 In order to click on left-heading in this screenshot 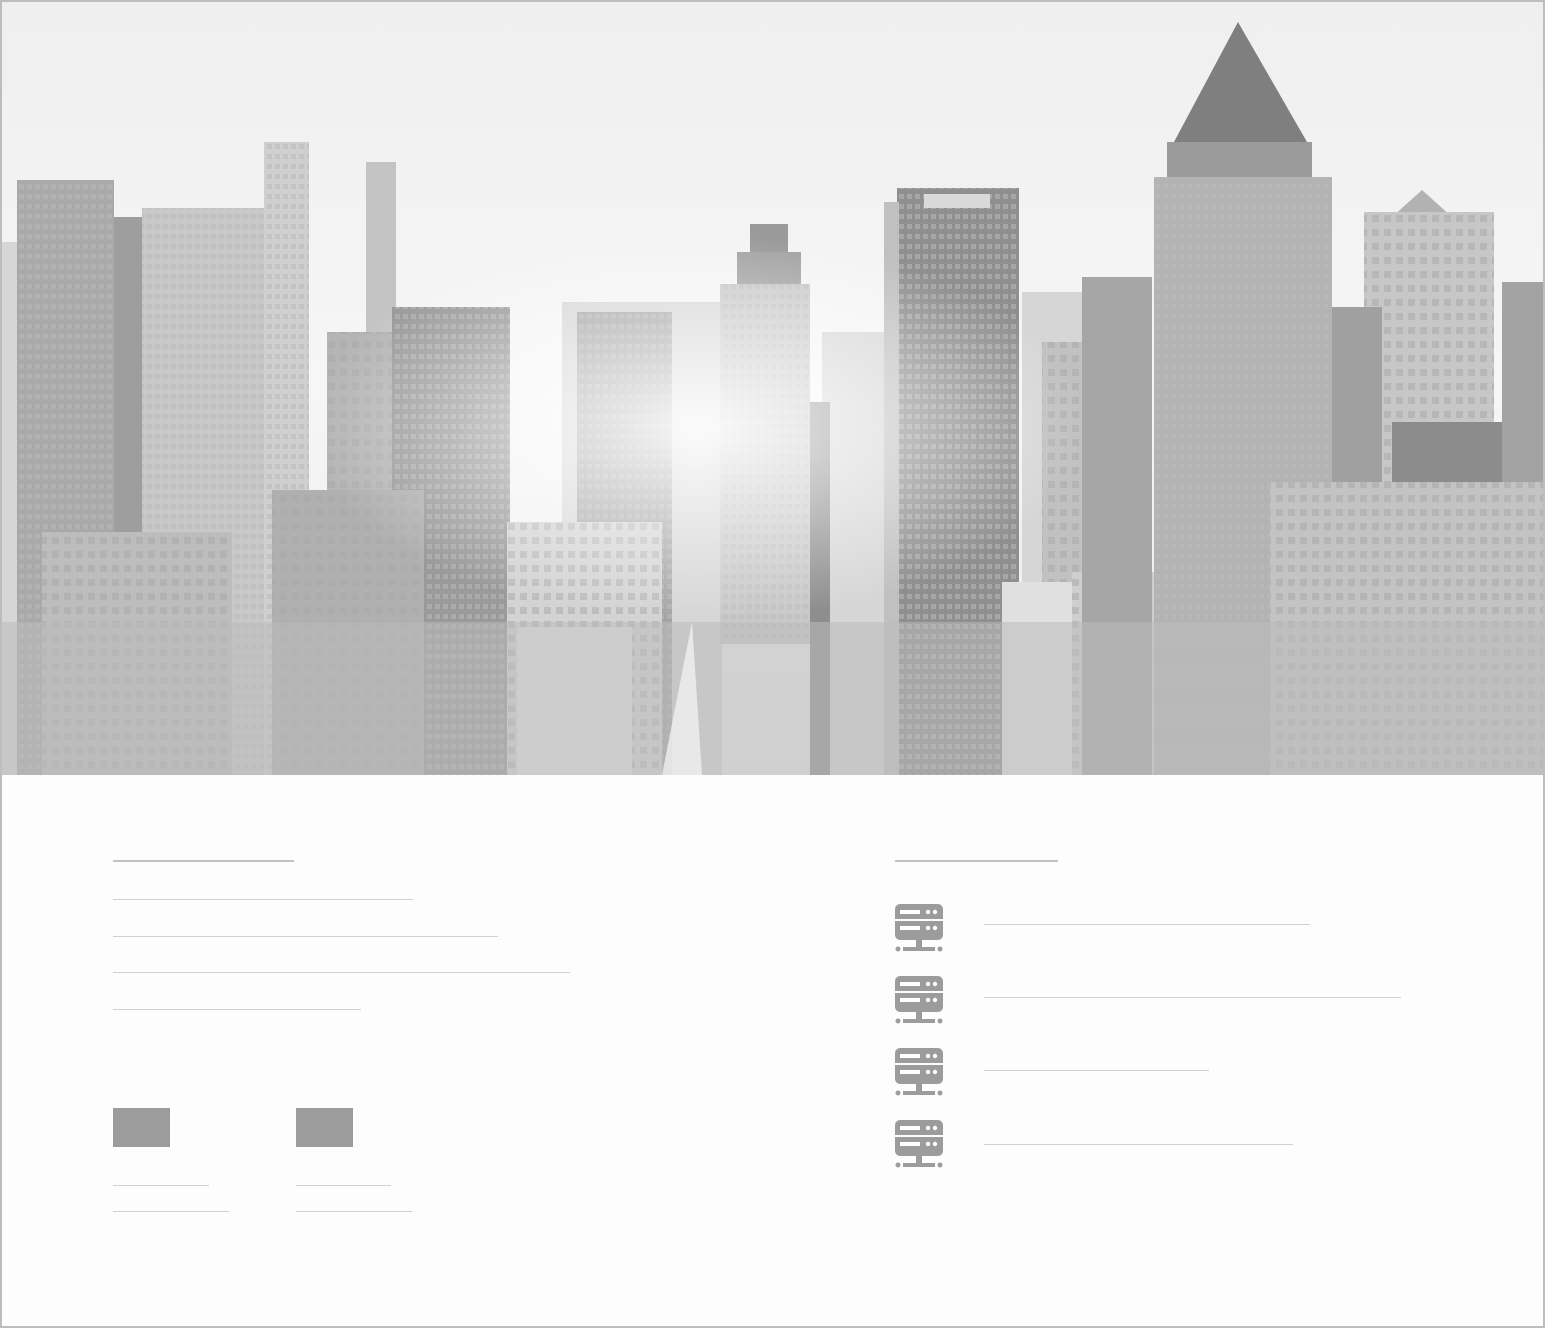, I will do `click(203, 861)`.